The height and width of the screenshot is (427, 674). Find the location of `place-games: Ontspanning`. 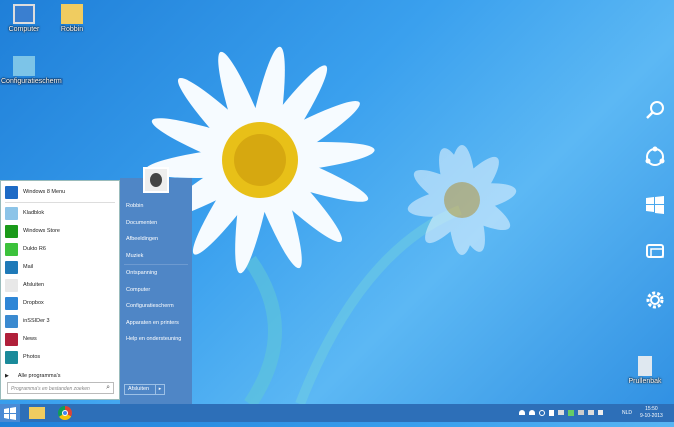

place-games: Ontspanning is located at coordinates (156, 273).